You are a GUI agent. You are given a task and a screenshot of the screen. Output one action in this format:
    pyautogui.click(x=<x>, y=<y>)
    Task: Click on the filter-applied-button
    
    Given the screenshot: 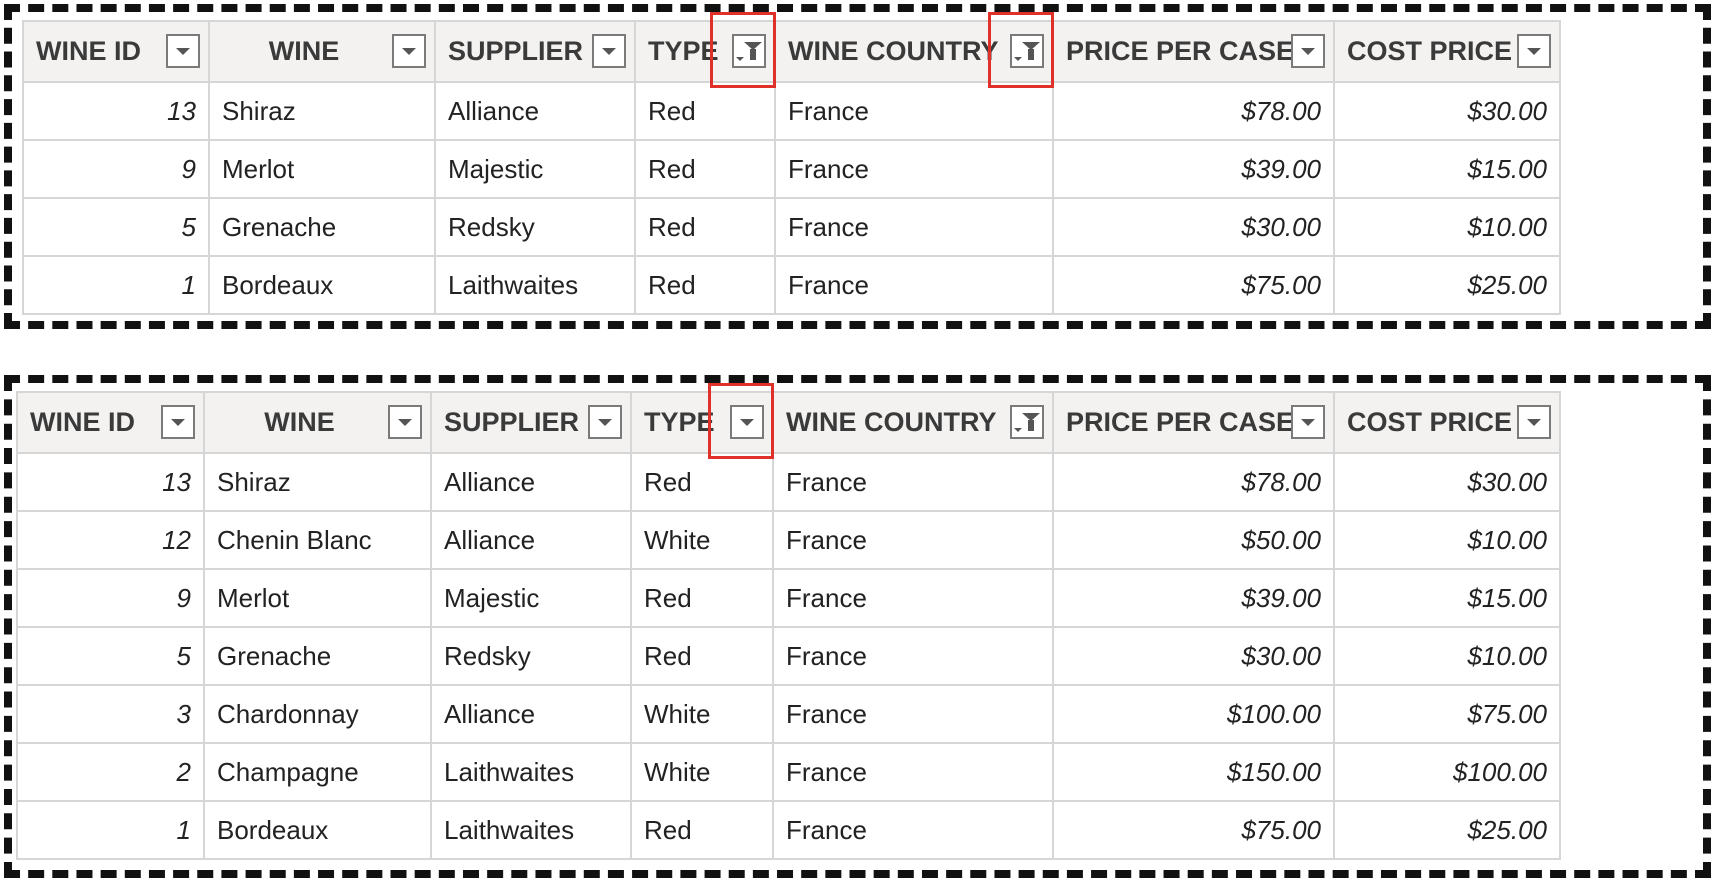 What is the action you would take?
    pyautogui.click(x=1027, y=422)
    